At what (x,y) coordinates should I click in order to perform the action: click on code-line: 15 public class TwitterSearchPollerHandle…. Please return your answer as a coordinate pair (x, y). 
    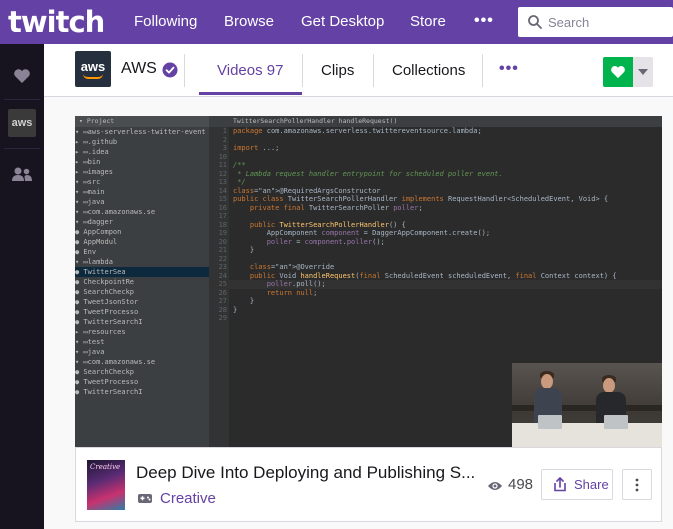
    Looking at the image, I should click on (413, 199).